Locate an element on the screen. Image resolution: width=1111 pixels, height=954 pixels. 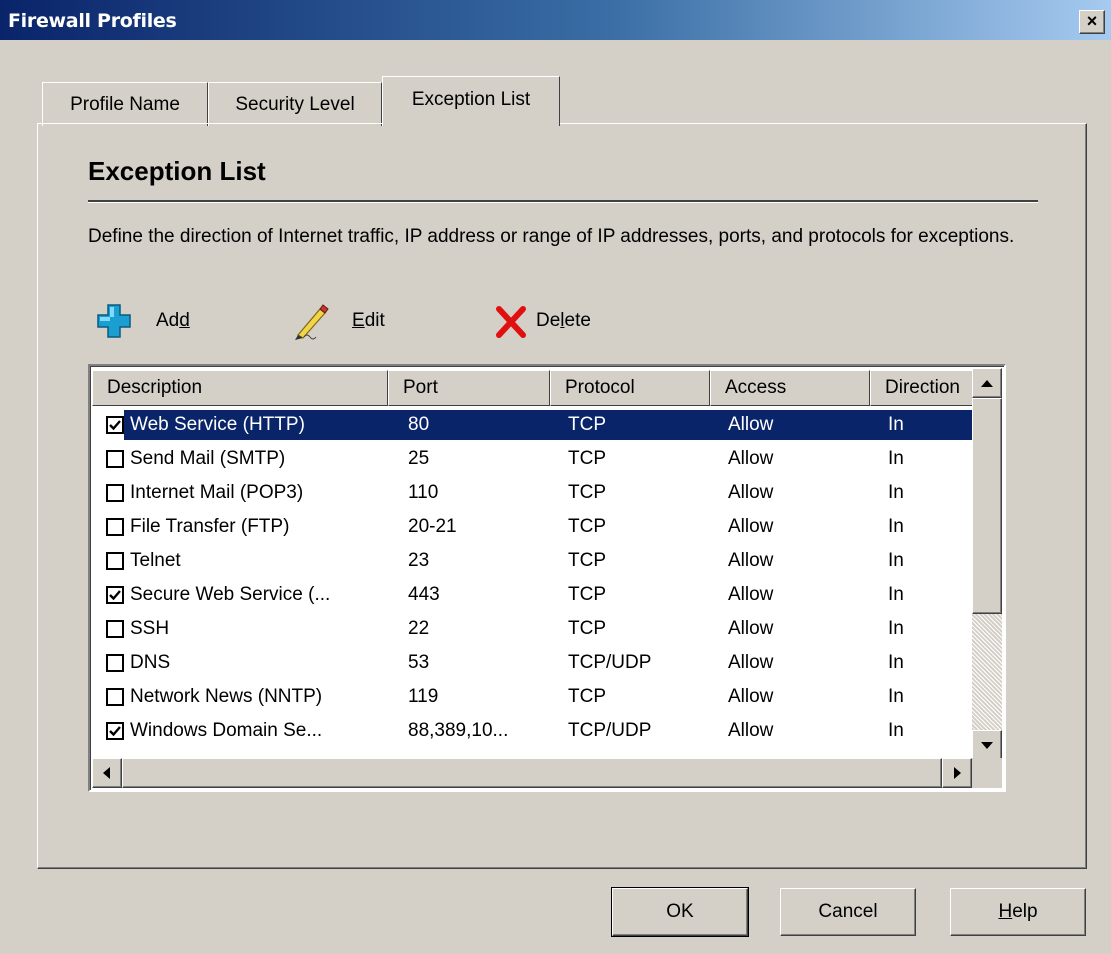
table-row: Secure Web Service (... 443 TCP Allow In is located at coordinates (548, 595).